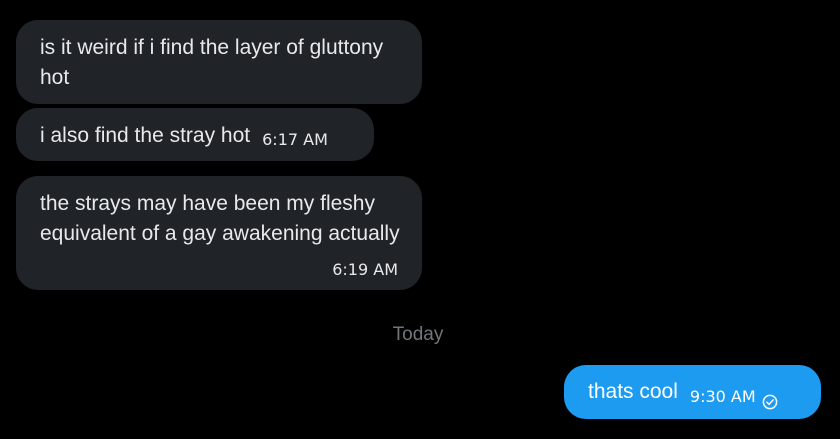 This screenshot has width=840, height=439. Describe the element at coordinates (418, 334) in the screenshot. I see `date-divider: Today` at that location.